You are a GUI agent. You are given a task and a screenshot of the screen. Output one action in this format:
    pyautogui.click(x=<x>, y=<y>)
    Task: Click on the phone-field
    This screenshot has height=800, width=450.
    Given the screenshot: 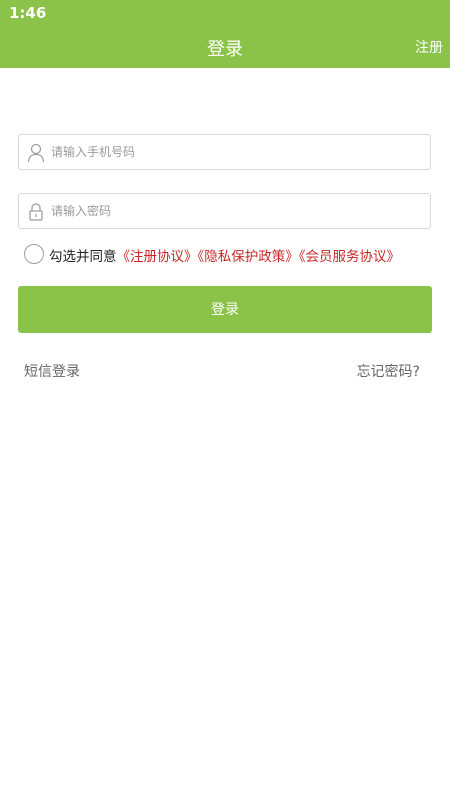 What is the action you would take?
    pyautogui.click(x=224, y=152)
    